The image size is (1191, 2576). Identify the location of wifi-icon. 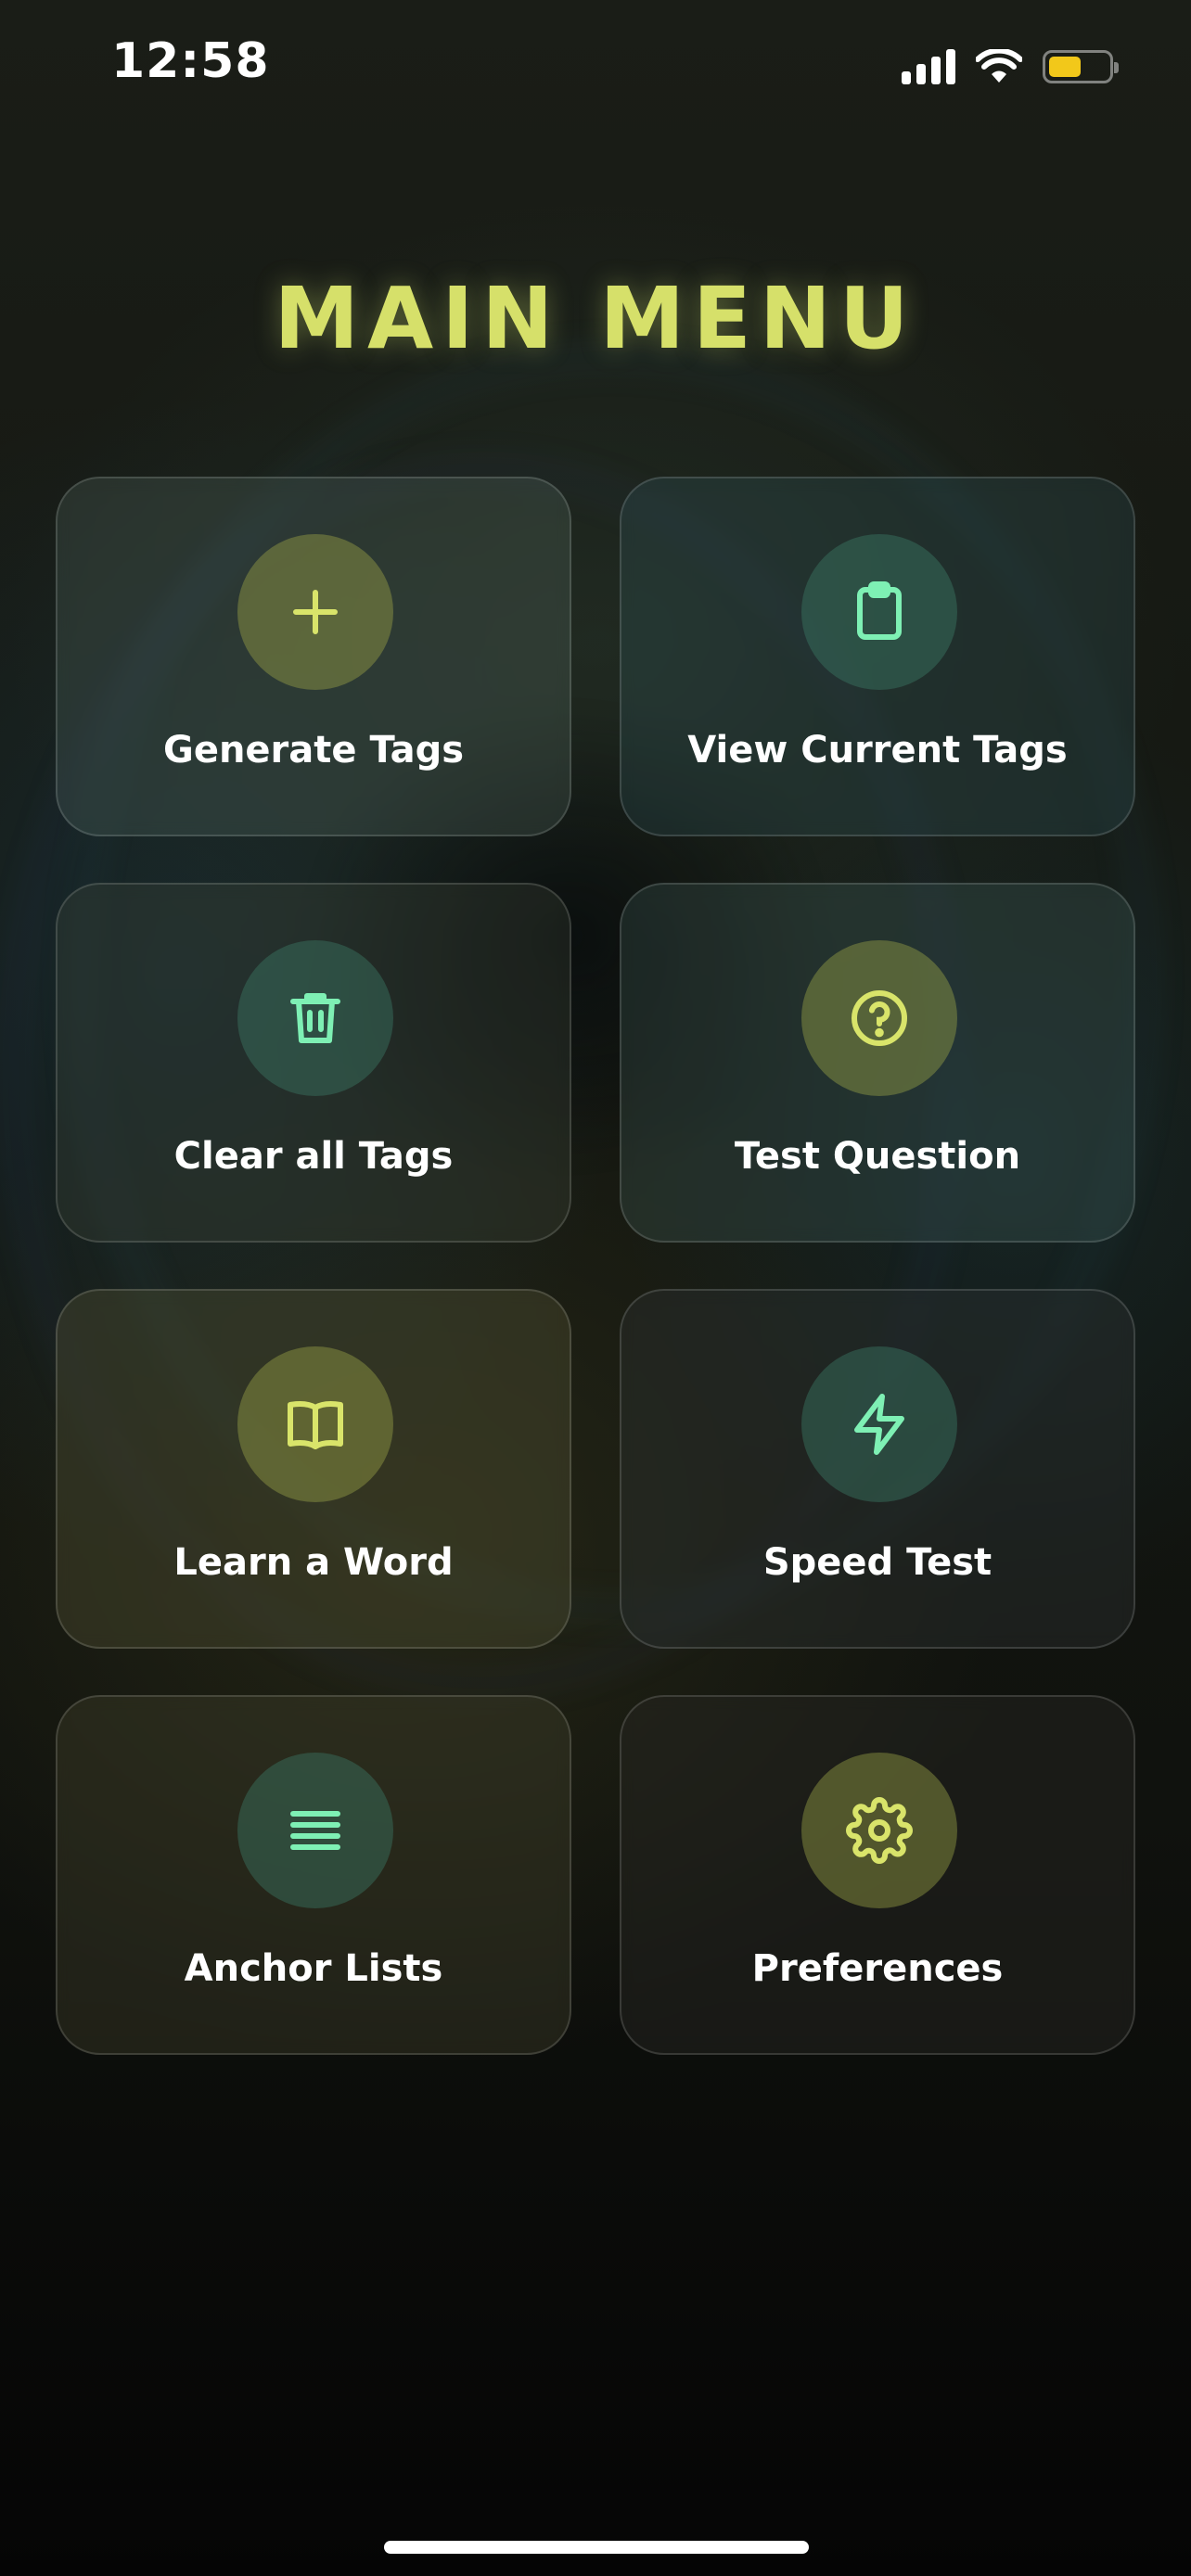
(999, 66).